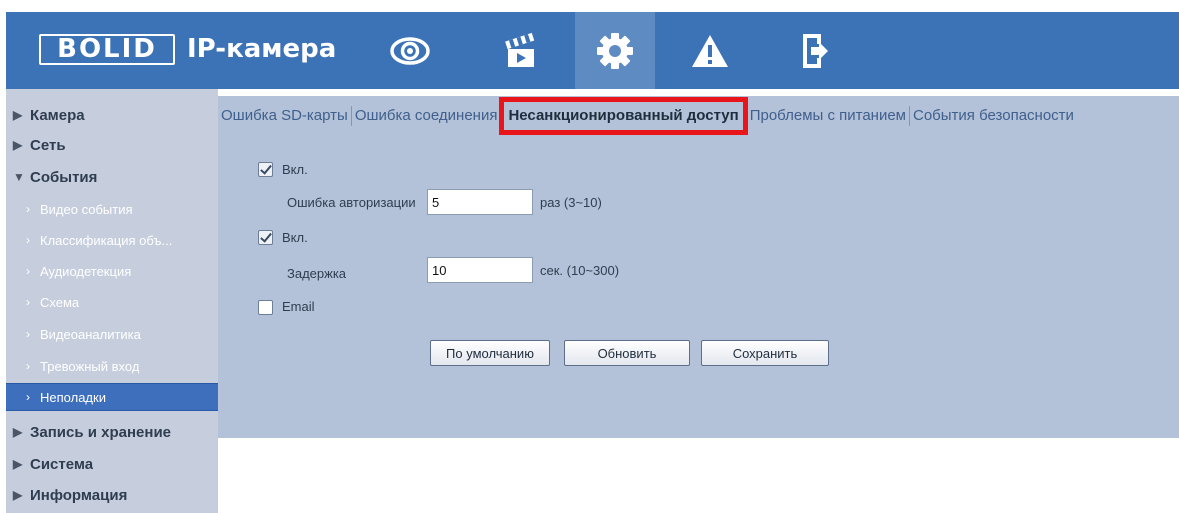  What do you see at coordinates (265, 237) in the screenshot?
I see `enable-lockout-checkbox` at bounding box center [265, 237].